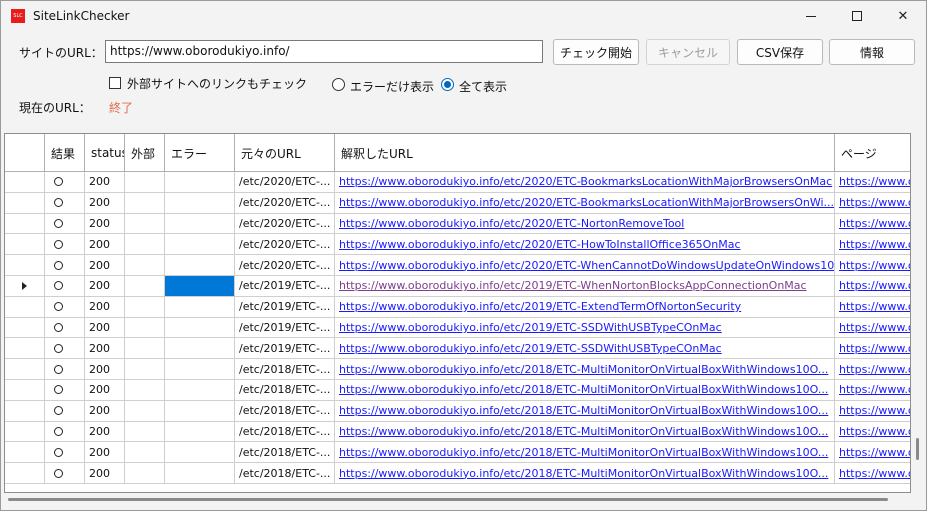 The width and height of the screenshot is (927, 511). What do you see at coordinates (105, 153) in the screenshot?
I see `column-header-status: status` at bounding box center [105, 153].